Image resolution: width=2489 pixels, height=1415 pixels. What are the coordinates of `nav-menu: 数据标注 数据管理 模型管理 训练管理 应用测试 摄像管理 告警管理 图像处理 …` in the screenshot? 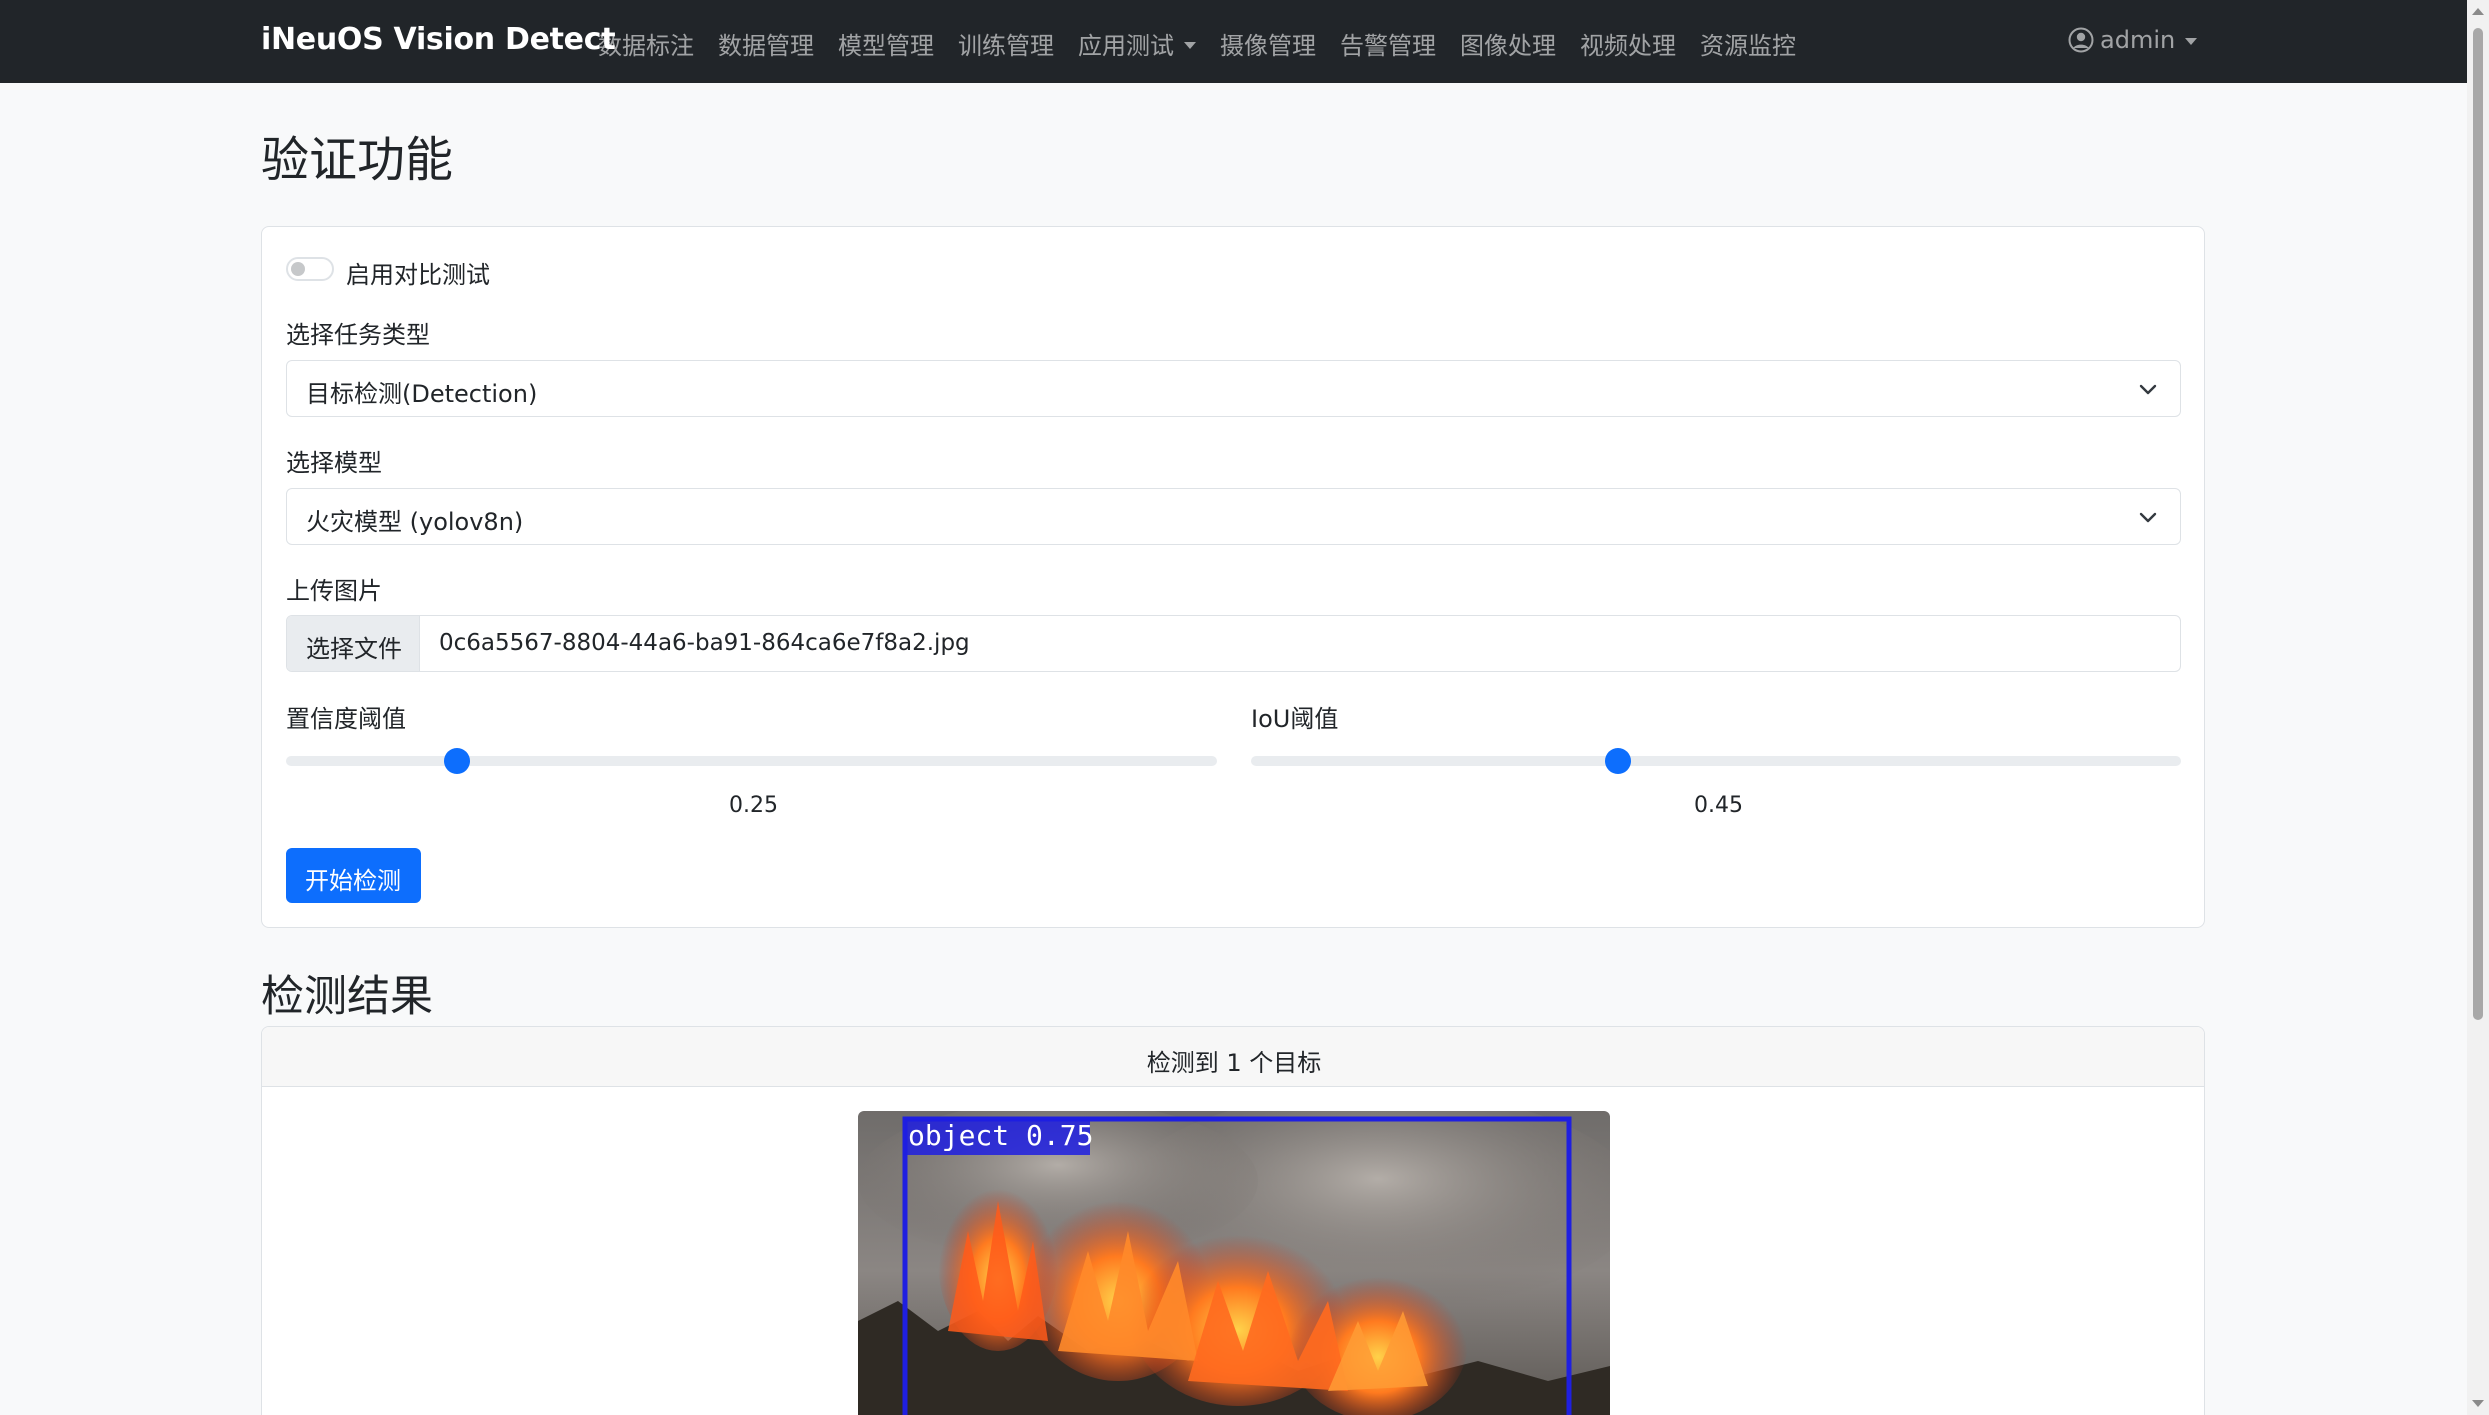 It's located at (1209, 43).